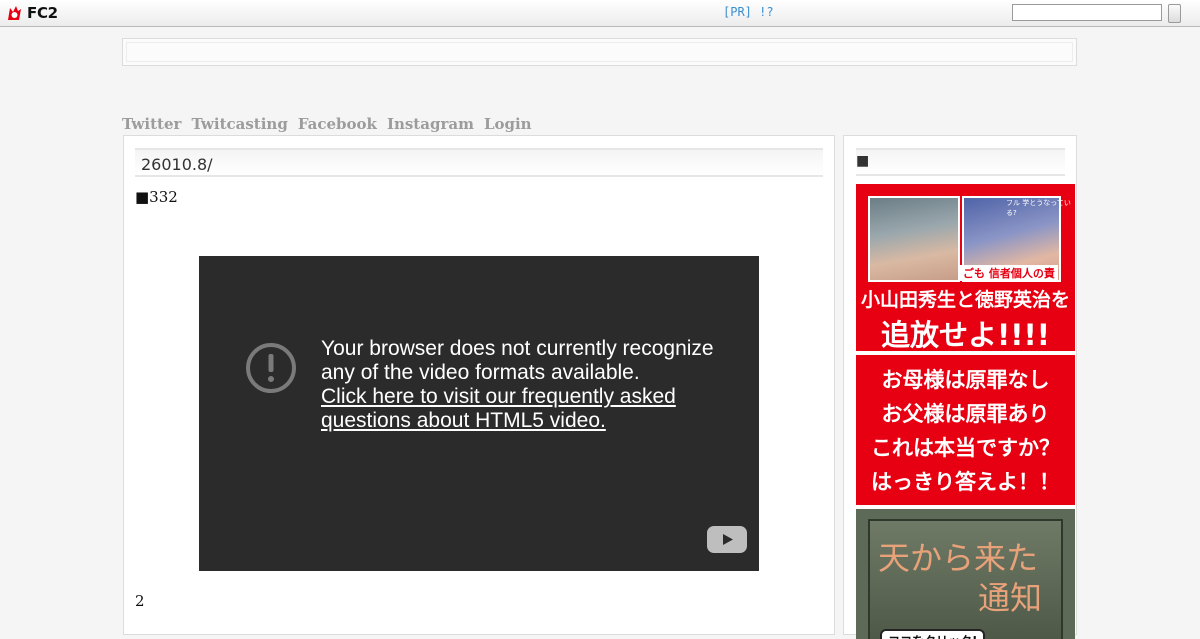  What do you see at coordinates (748, 12) in the screenshot?
I see `pr-link: [PR] !?` at bounding box center [748, 12].